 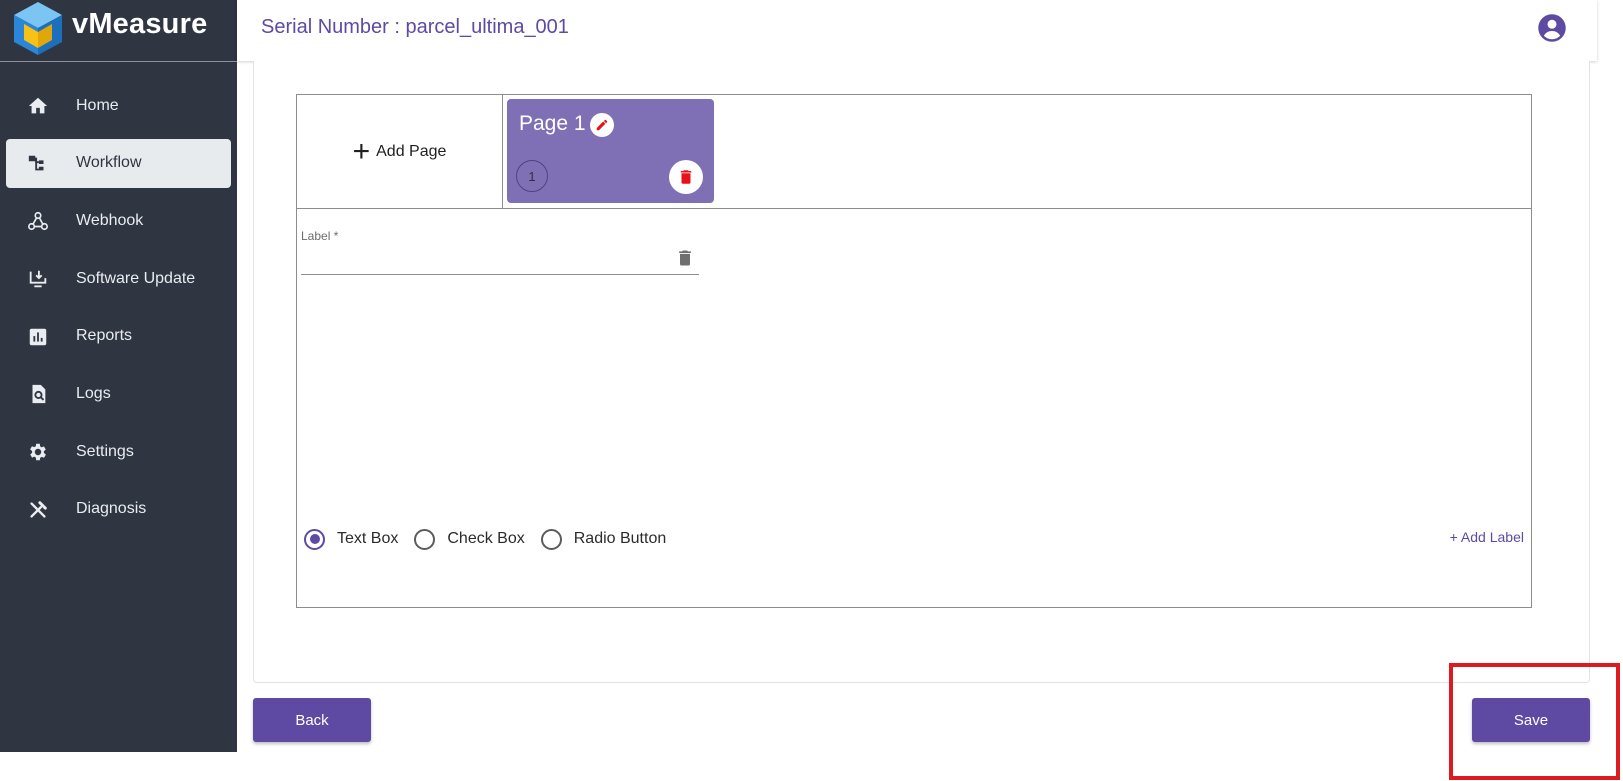 What do you see at coordinates (93, 393) in the screenshot?
I see `sidebar-item-label: Logs` at bounding box center [93, 393].